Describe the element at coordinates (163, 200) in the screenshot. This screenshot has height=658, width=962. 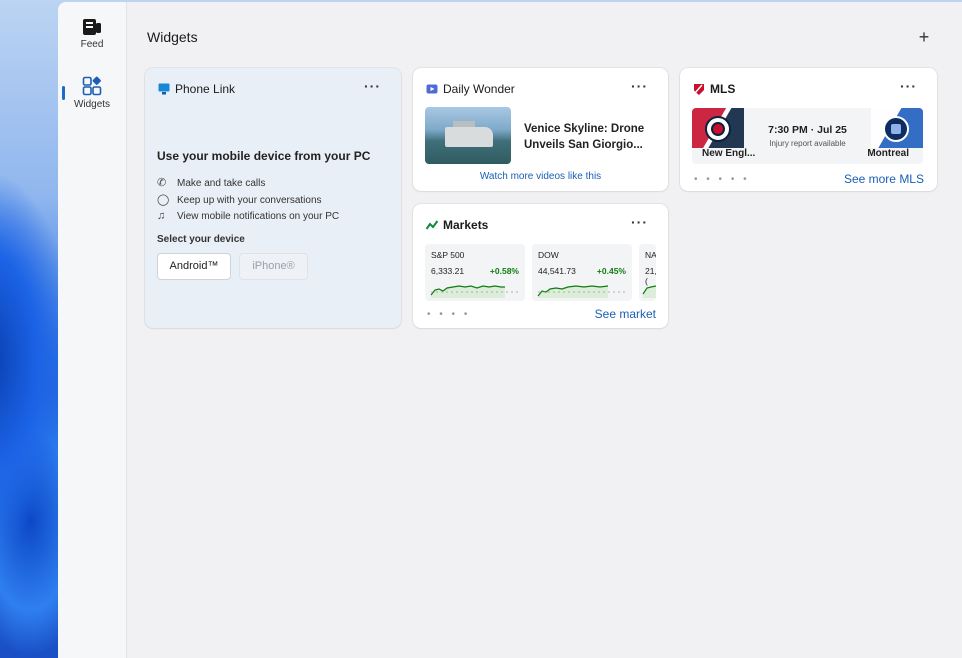
I see `chat-icon: ◯` at that location.